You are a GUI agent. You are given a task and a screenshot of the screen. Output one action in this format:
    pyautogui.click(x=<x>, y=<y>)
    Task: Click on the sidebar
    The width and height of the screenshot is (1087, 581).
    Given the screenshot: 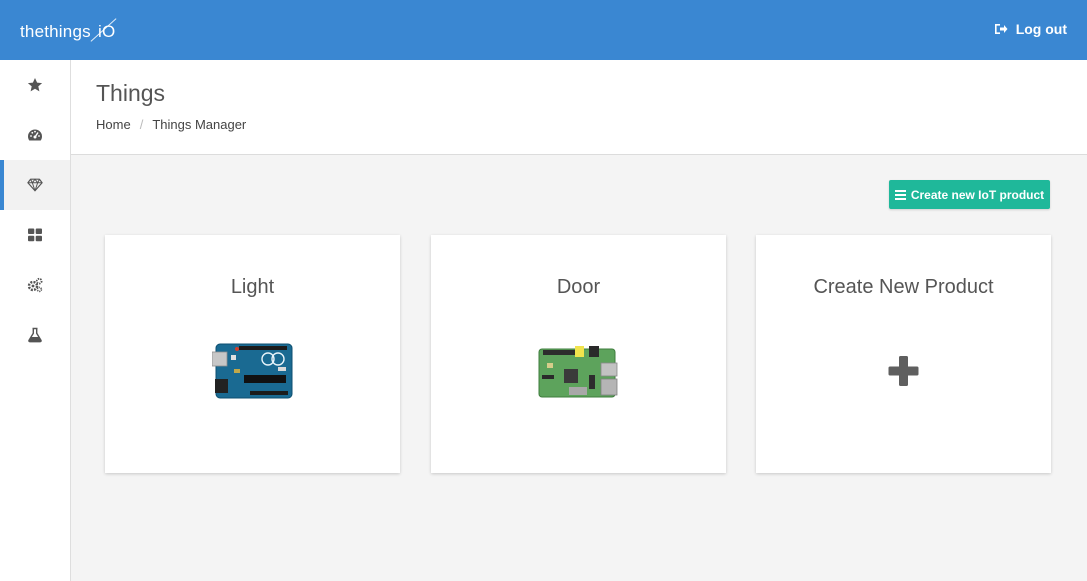 What is the action you would take?
    pyautogui.click(x=35, y=320)
    